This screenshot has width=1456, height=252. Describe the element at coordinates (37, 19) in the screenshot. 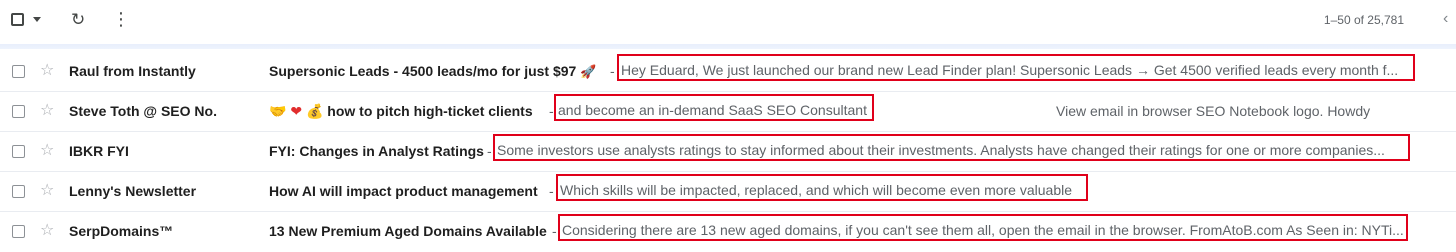

I see `select-dropdown-caret-icon` at that location.